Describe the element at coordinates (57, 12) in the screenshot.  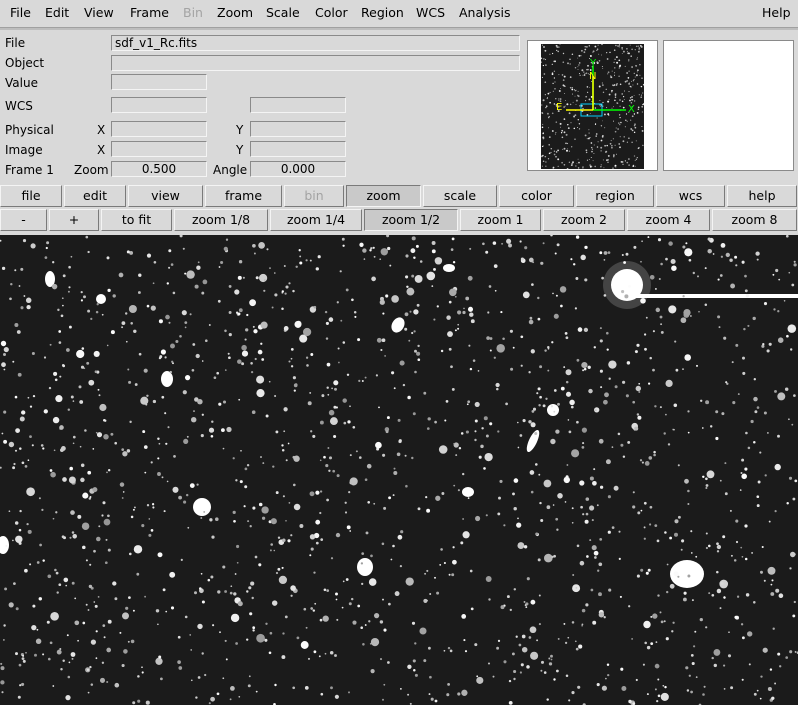
I see `menu-edit: Edit` at that location.